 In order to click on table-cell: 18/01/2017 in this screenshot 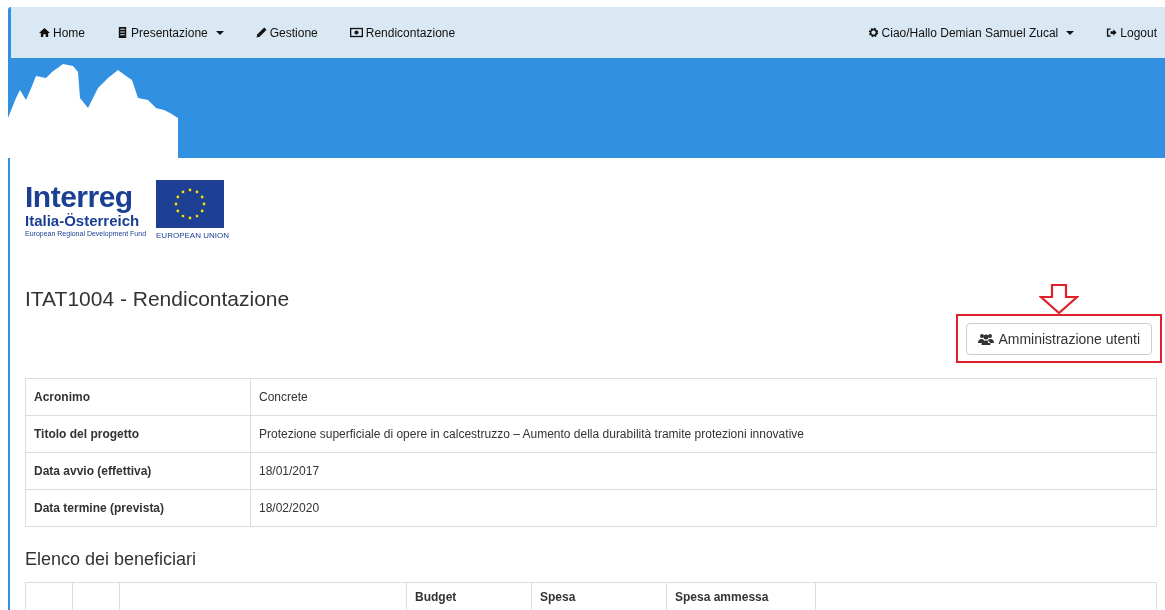, I will do `click(703, 471)`.